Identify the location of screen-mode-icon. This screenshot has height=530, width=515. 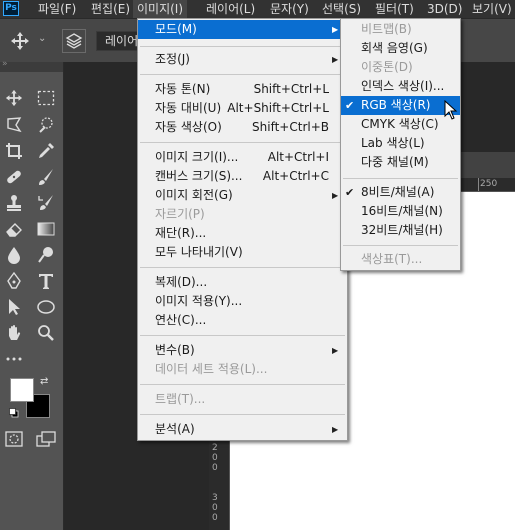
(46, 439).